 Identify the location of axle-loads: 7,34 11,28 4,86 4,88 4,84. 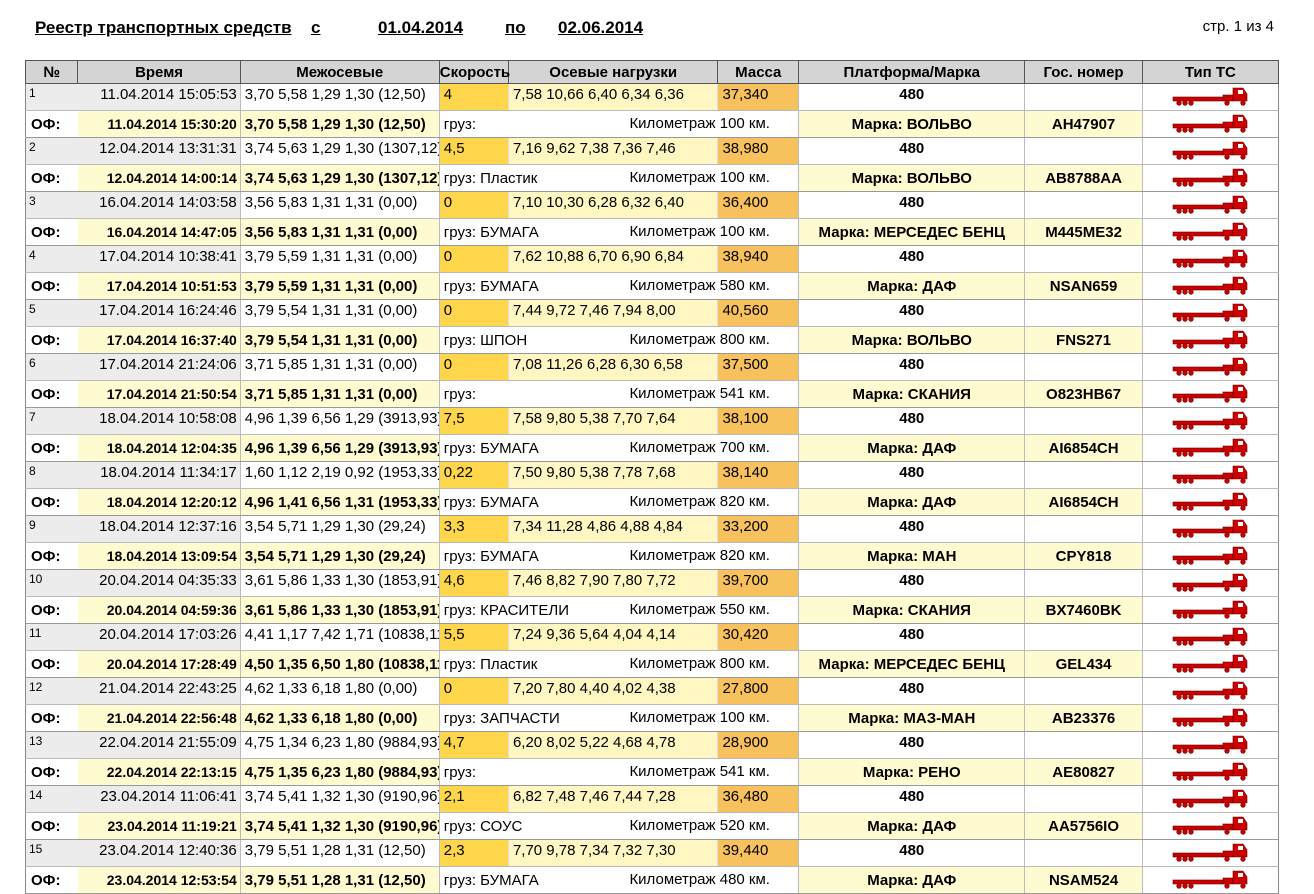
(612, 529).